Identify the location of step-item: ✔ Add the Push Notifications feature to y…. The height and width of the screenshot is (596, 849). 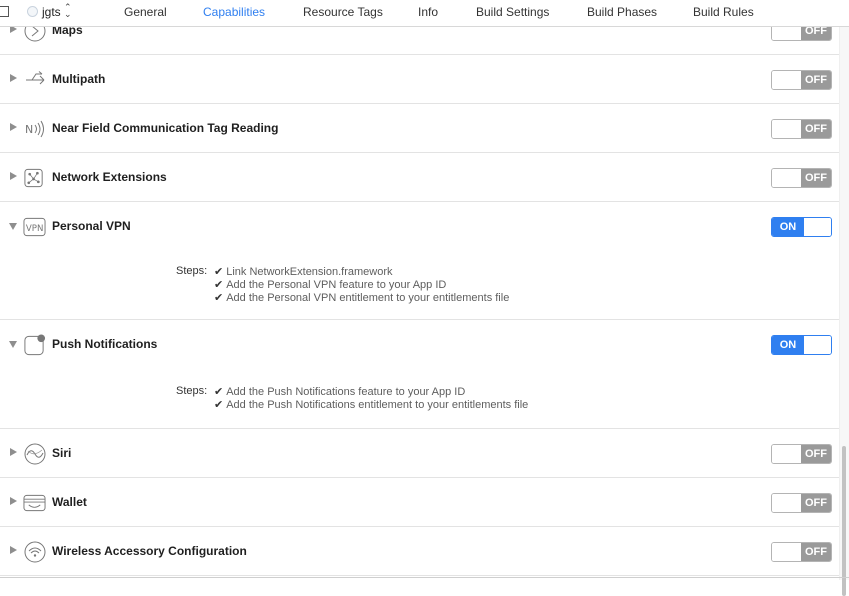
(340, 392).